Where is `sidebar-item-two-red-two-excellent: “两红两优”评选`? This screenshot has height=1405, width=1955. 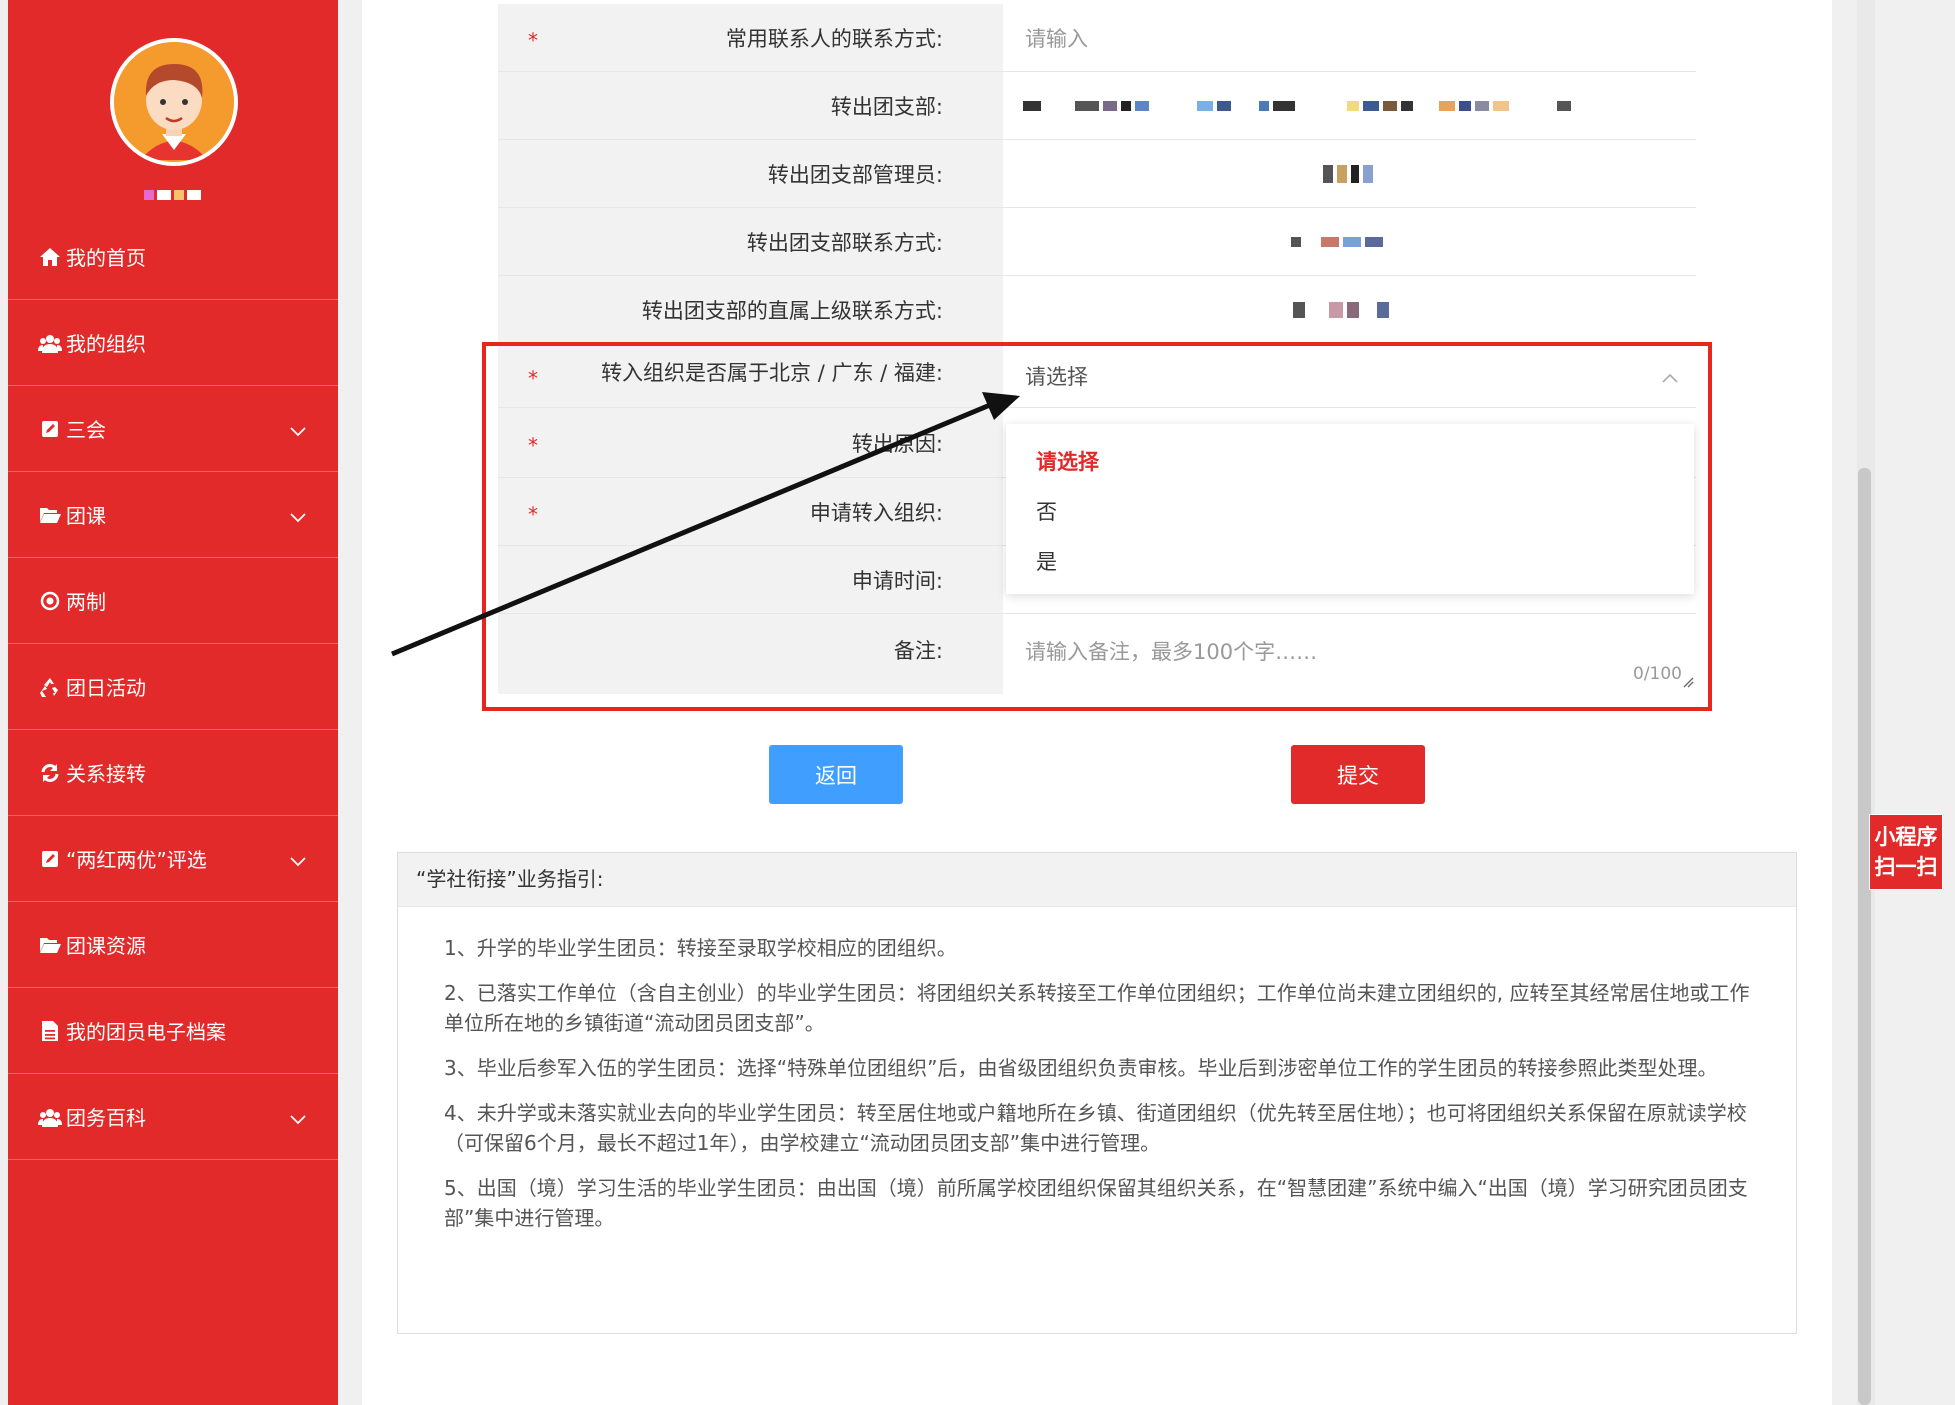 sidebar-item-two-red-two-excellent: “两红两优”评选 is located at coordinates (173, 859).